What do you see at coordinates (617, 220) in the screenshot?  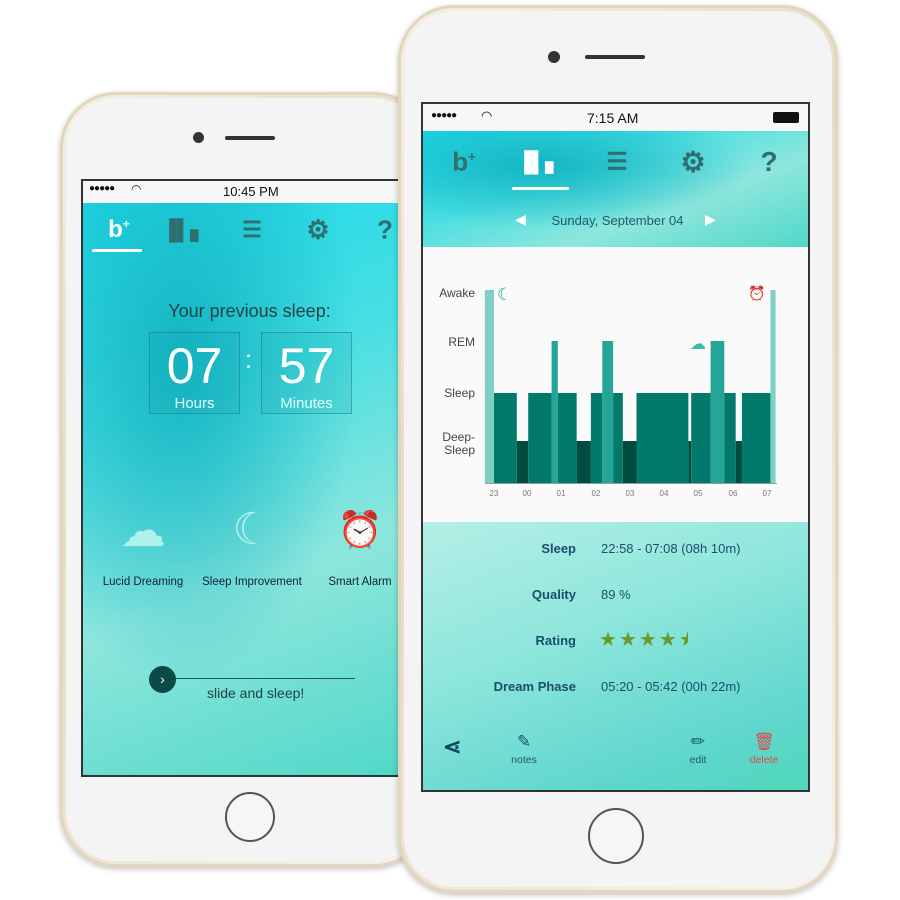 I see `date-label: Sunday, September 04` at bounding box center [617, 220].